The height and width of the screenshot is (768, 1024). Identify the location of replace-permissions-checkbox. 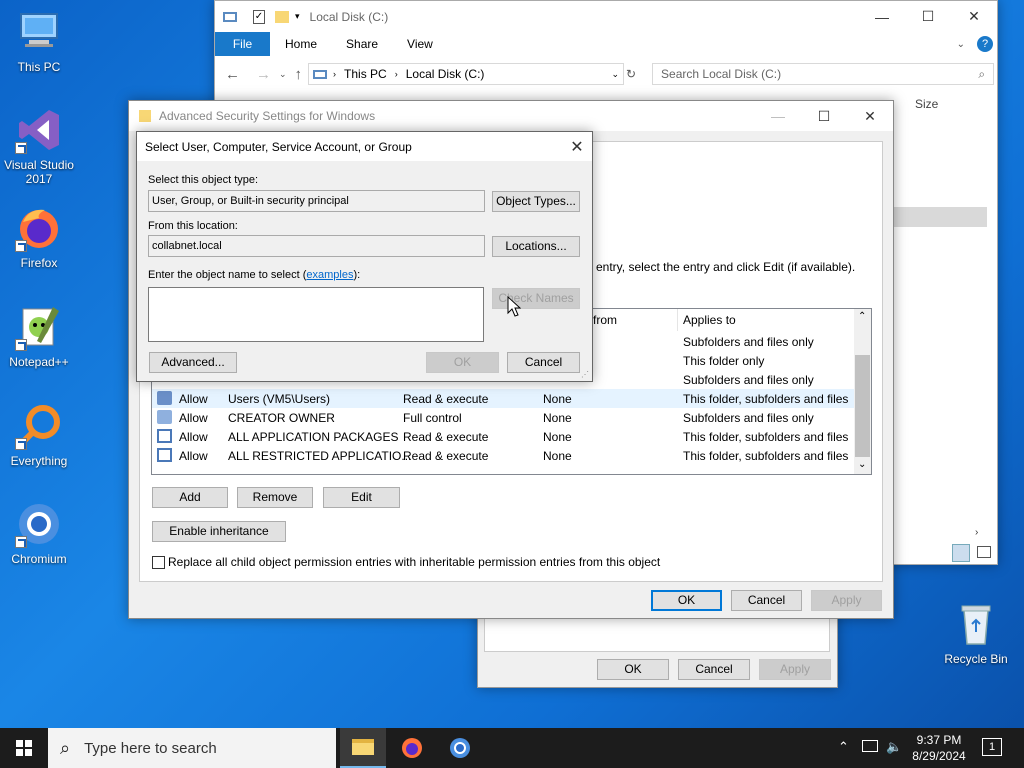
(158, 562).